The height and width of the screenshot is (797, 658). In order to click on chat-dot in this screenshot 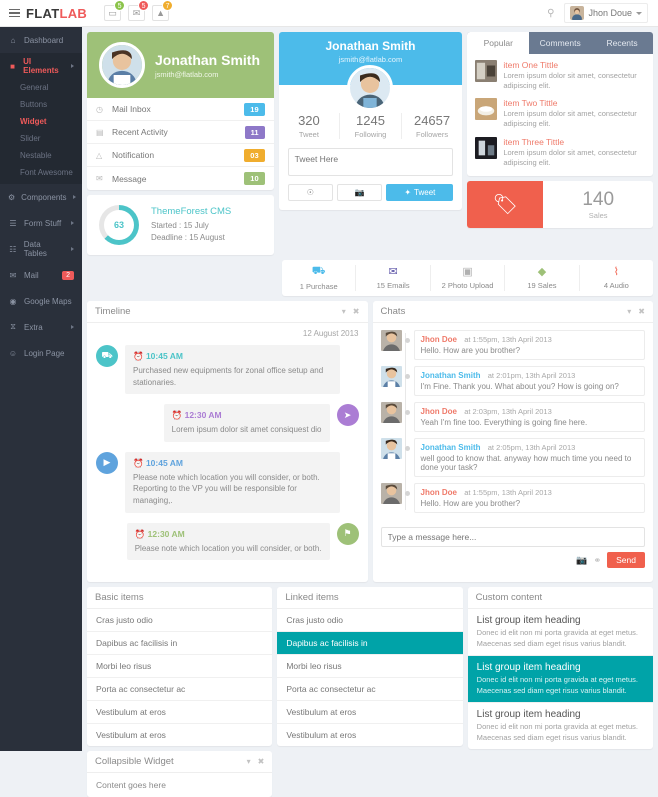, I will do `click(407, 493)`.